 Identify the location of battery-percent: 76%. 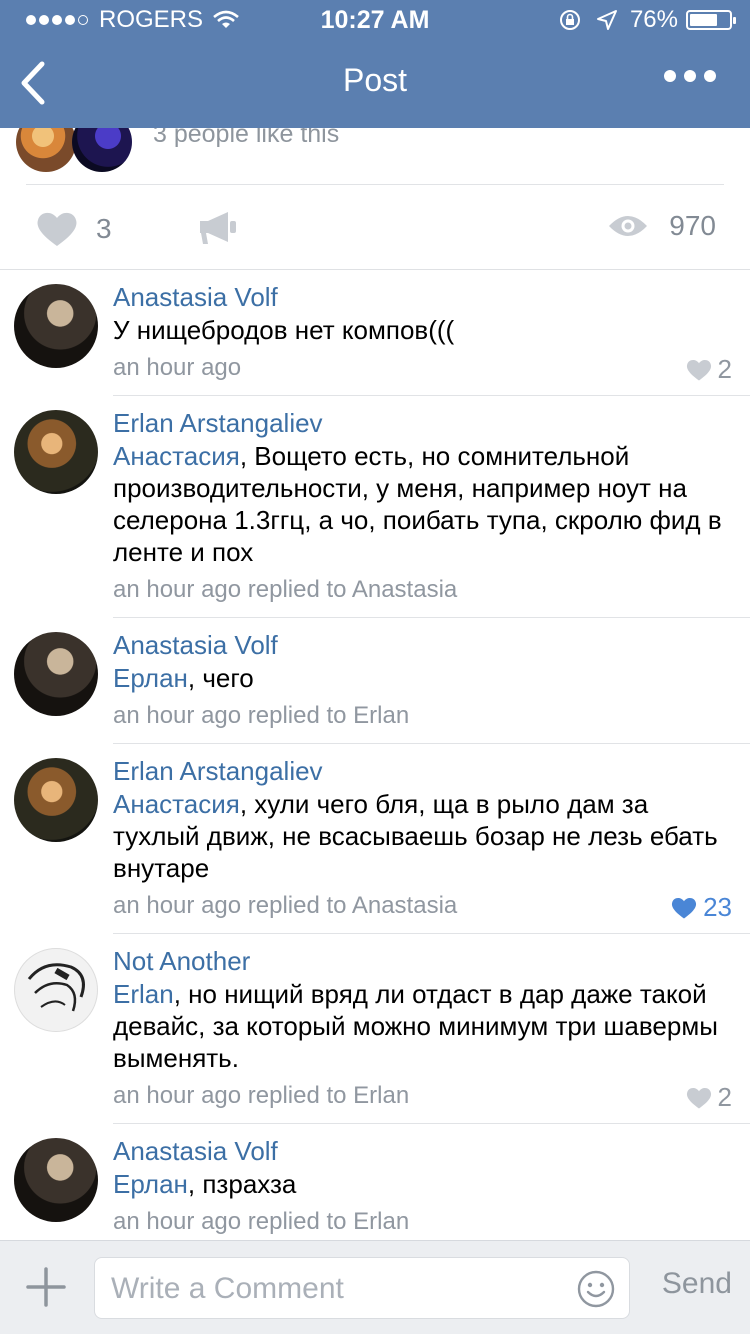
(653, 19).